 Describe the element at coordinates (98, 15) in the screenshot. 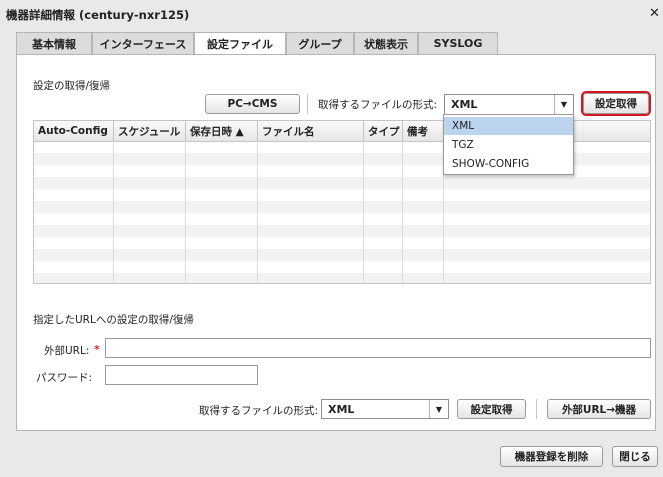

I see `window-title: 機器詳細情報 (century-nxr125)` at that location.